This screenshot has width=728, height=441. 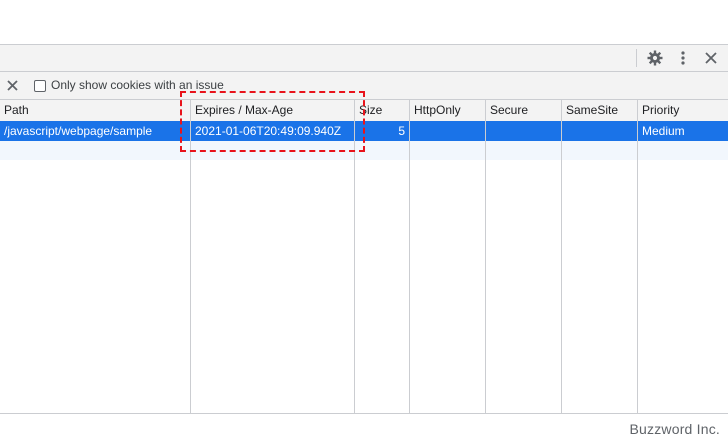 What do you see at coordinates (447, 131) in the screenshot?
I see `cell-httponly` at bounding box center [447, 131].